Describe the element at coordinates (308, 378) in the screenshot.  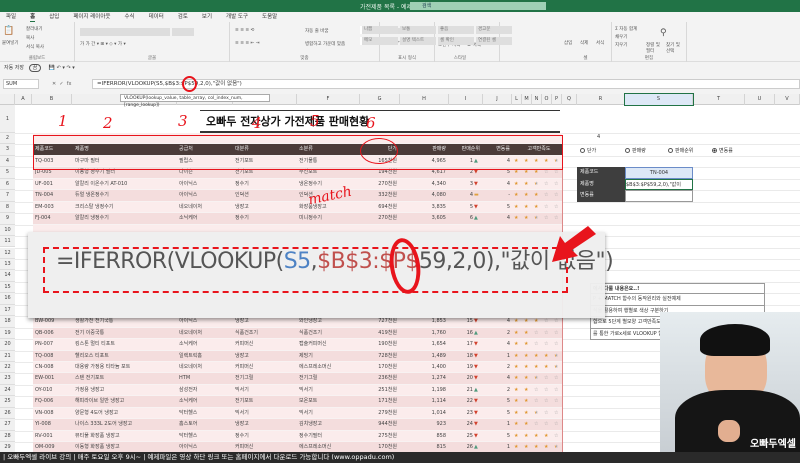
I see `cell-sub: 전기그릴` at that location.